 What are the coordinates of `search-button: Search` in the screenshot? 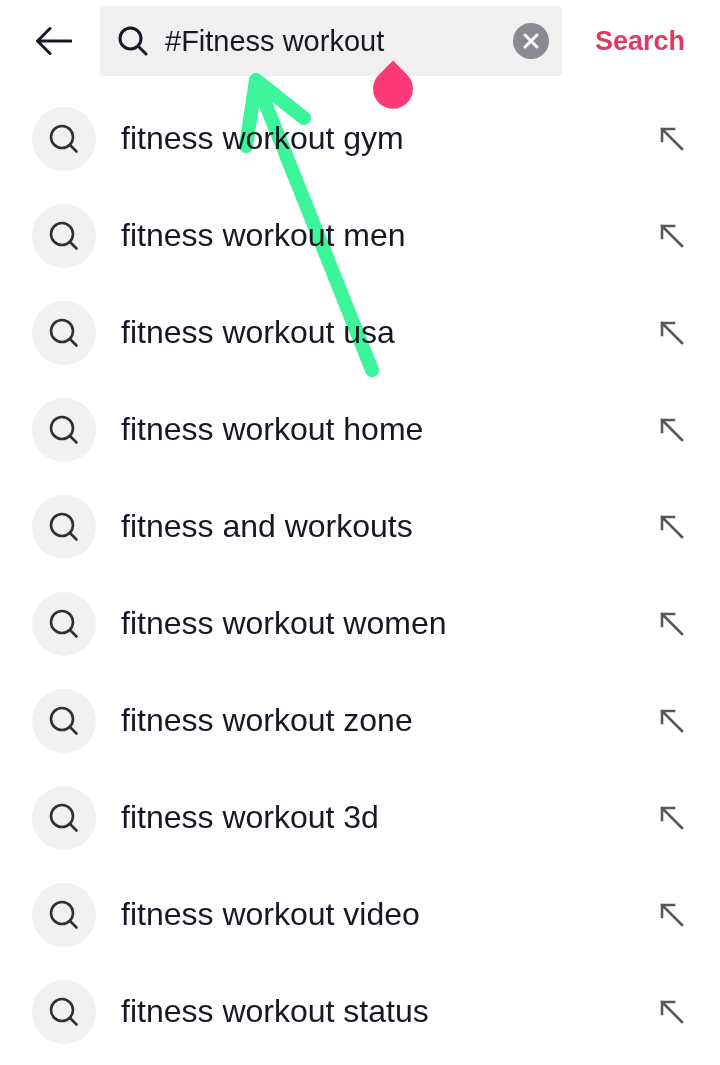 It's located at (640, 41).